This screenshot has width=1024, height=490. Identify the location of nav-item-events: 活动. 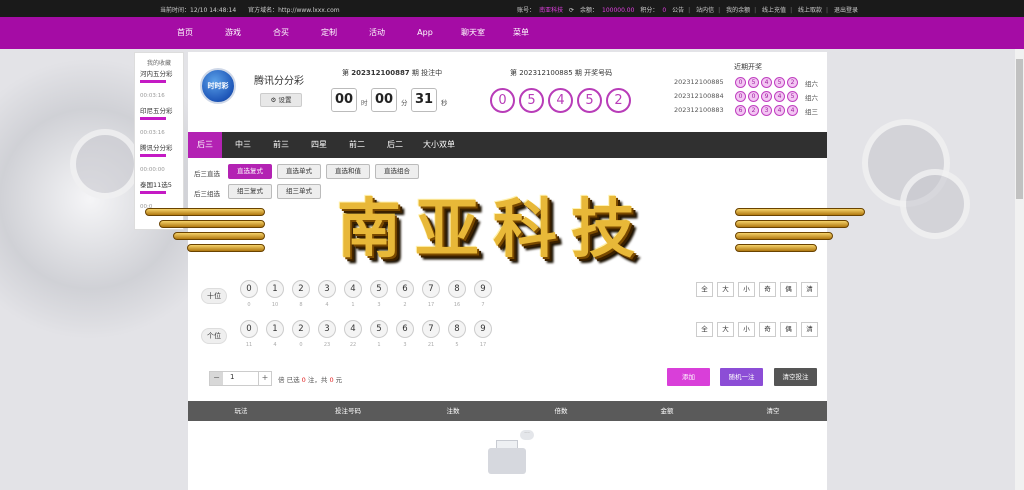
(377, 33).